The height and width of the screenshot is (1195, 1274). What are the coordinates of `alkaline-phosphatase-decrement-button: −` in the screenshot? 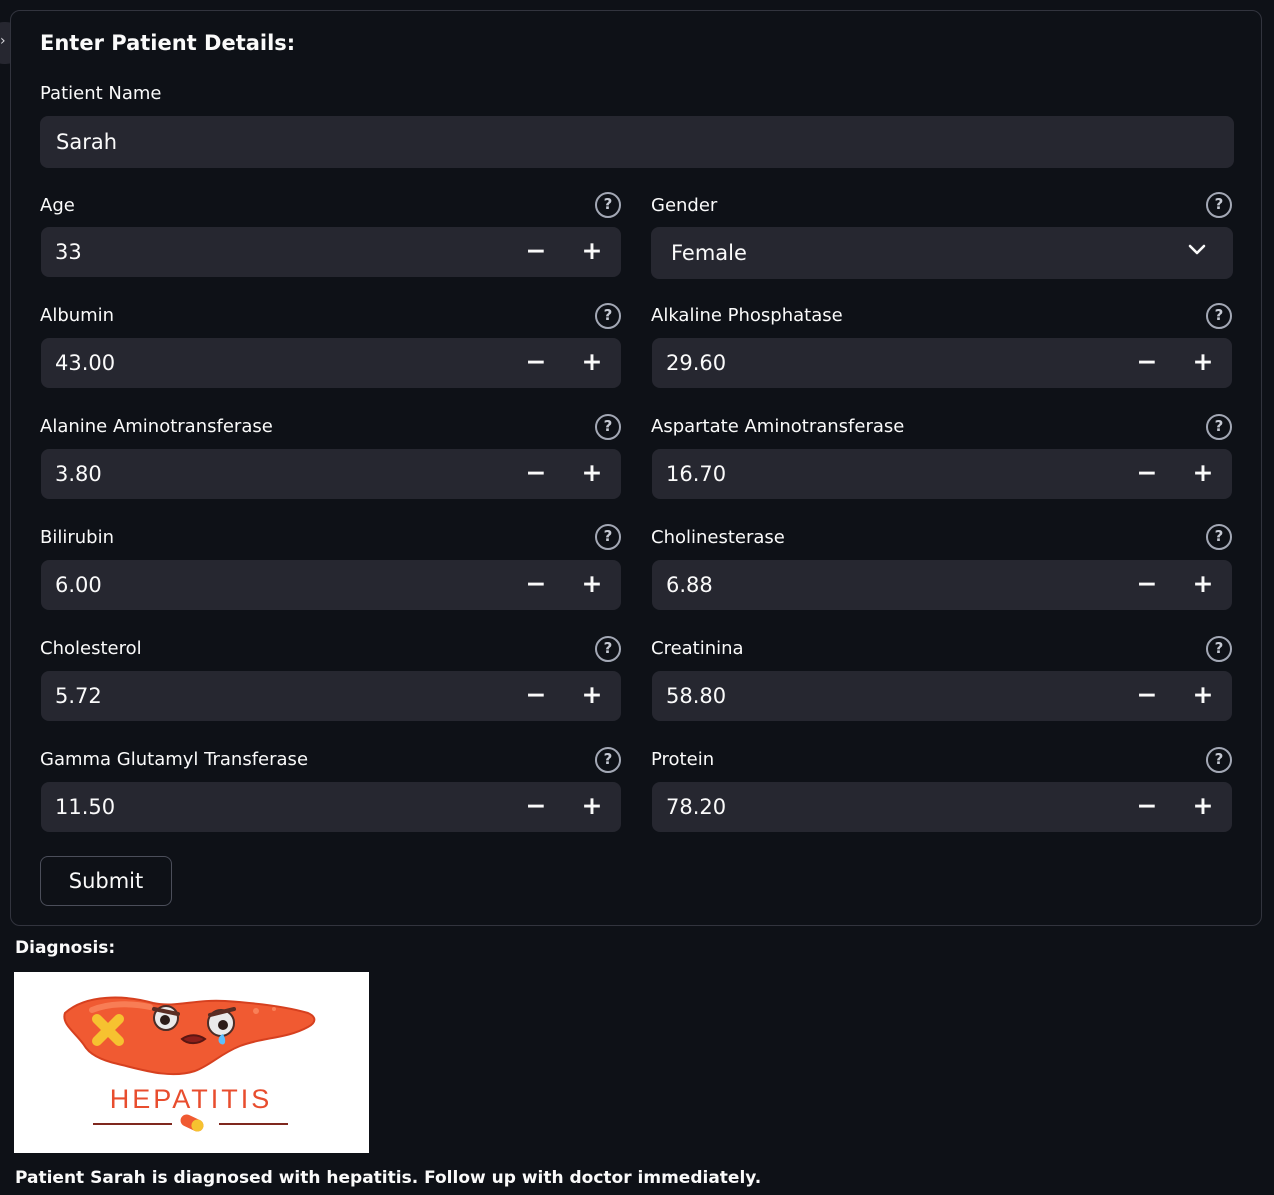 It's located at (1147, 363).